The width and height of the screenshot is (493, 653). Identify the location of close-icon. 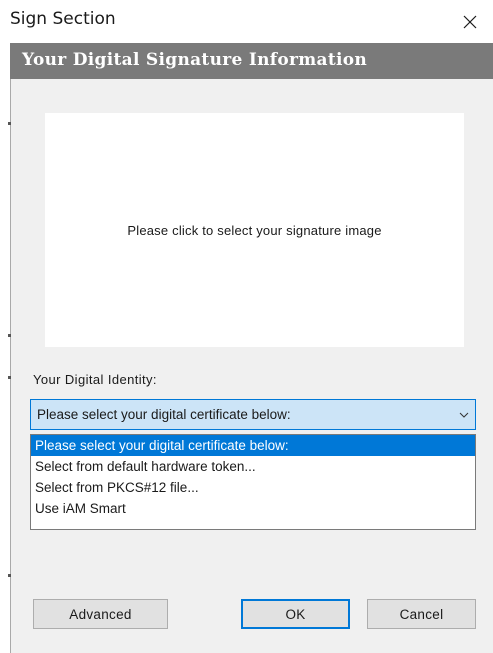
(470, 21).